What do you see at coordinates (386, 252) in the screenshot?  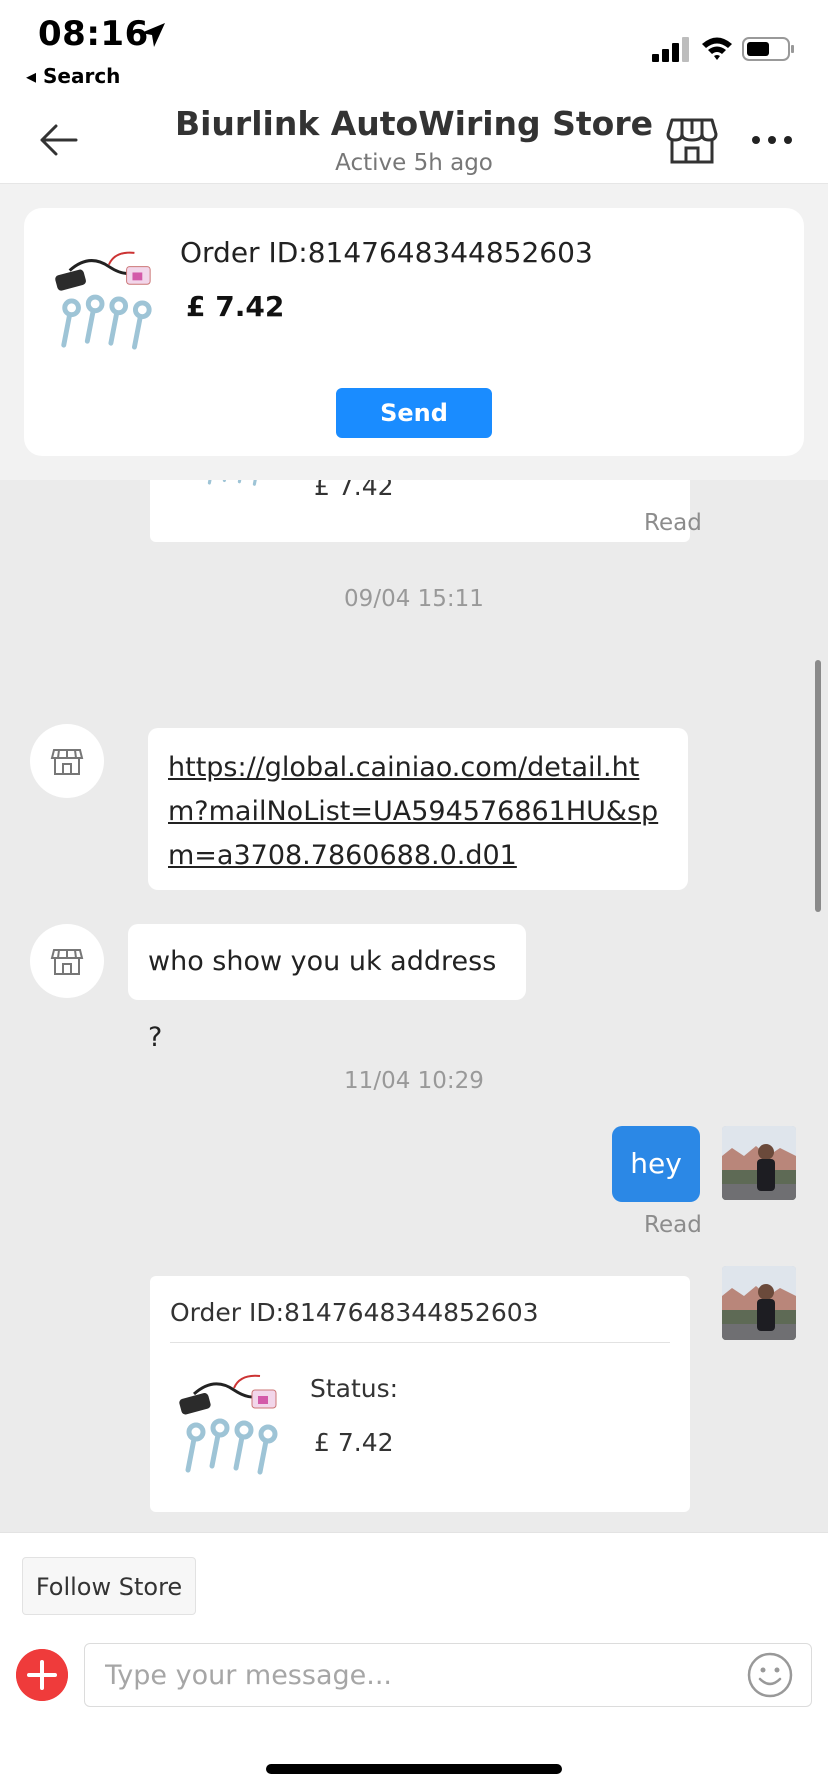 I see `pinned-order-id: Order ID:8147648344852603` at bounding box center [386, 252].